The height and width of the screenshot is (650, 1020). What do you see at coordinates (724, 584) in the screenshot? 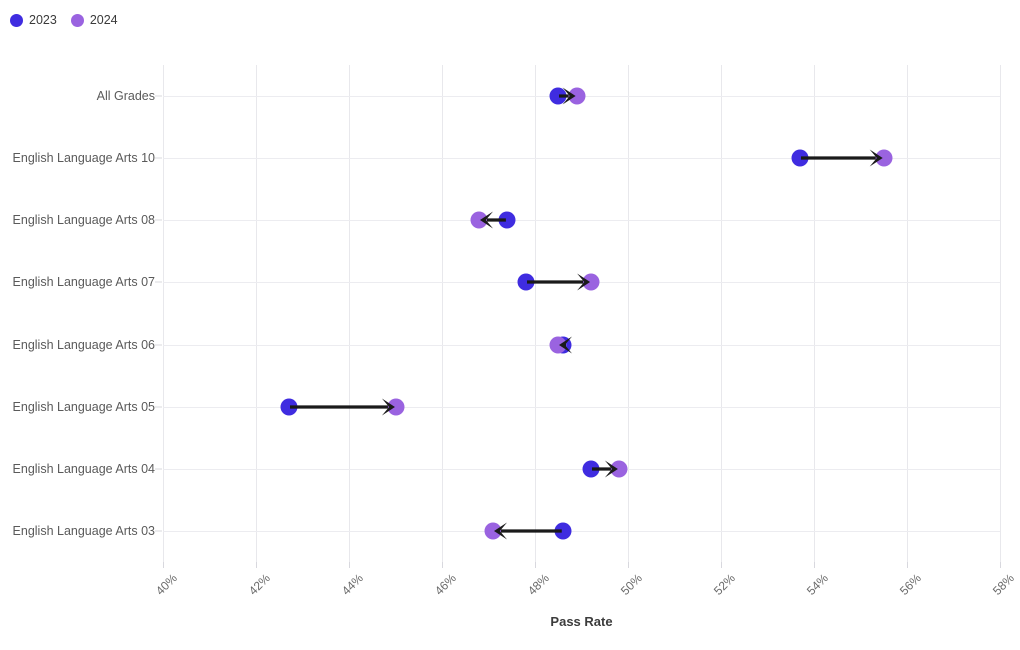
I see `x-axis-tick-label: 52%` at bounding box center [724, 584].